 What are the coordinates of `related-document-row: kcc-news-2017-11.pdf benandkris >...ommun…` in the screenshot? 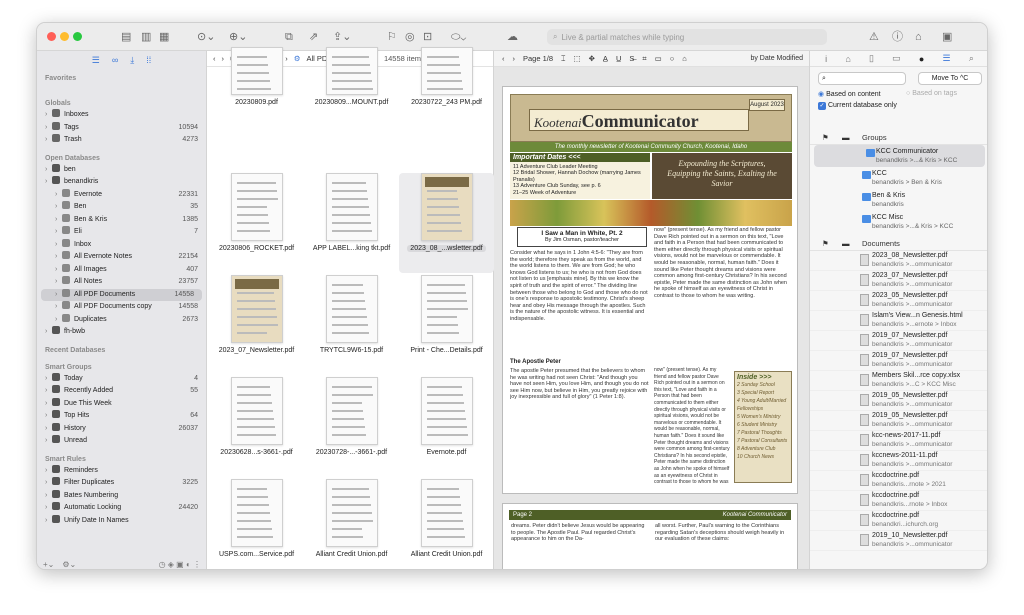 It's located at (898, 441).